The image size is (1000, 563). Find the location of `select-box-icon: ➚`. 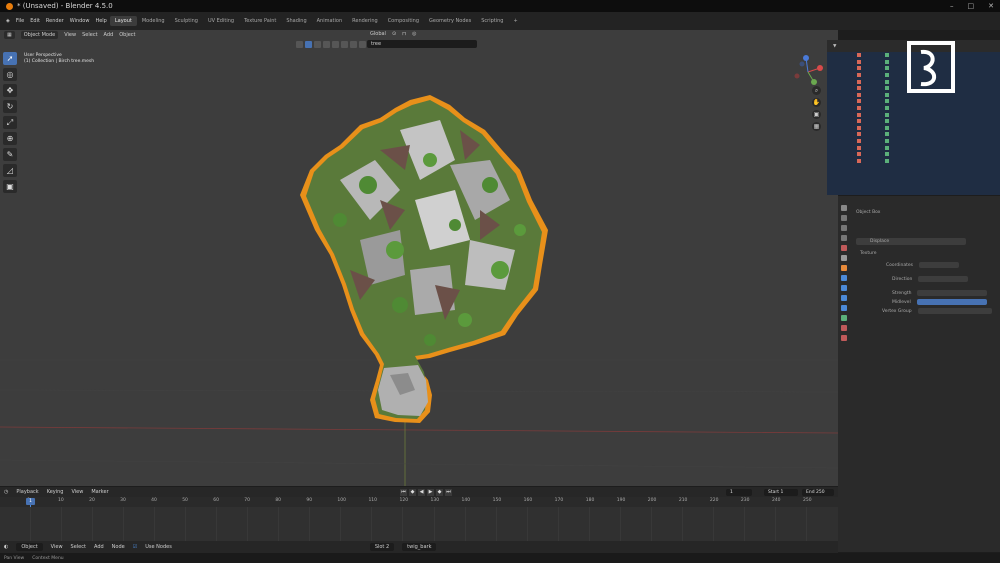

select-box-icon: ➚ is located at coordinates (10, 58).